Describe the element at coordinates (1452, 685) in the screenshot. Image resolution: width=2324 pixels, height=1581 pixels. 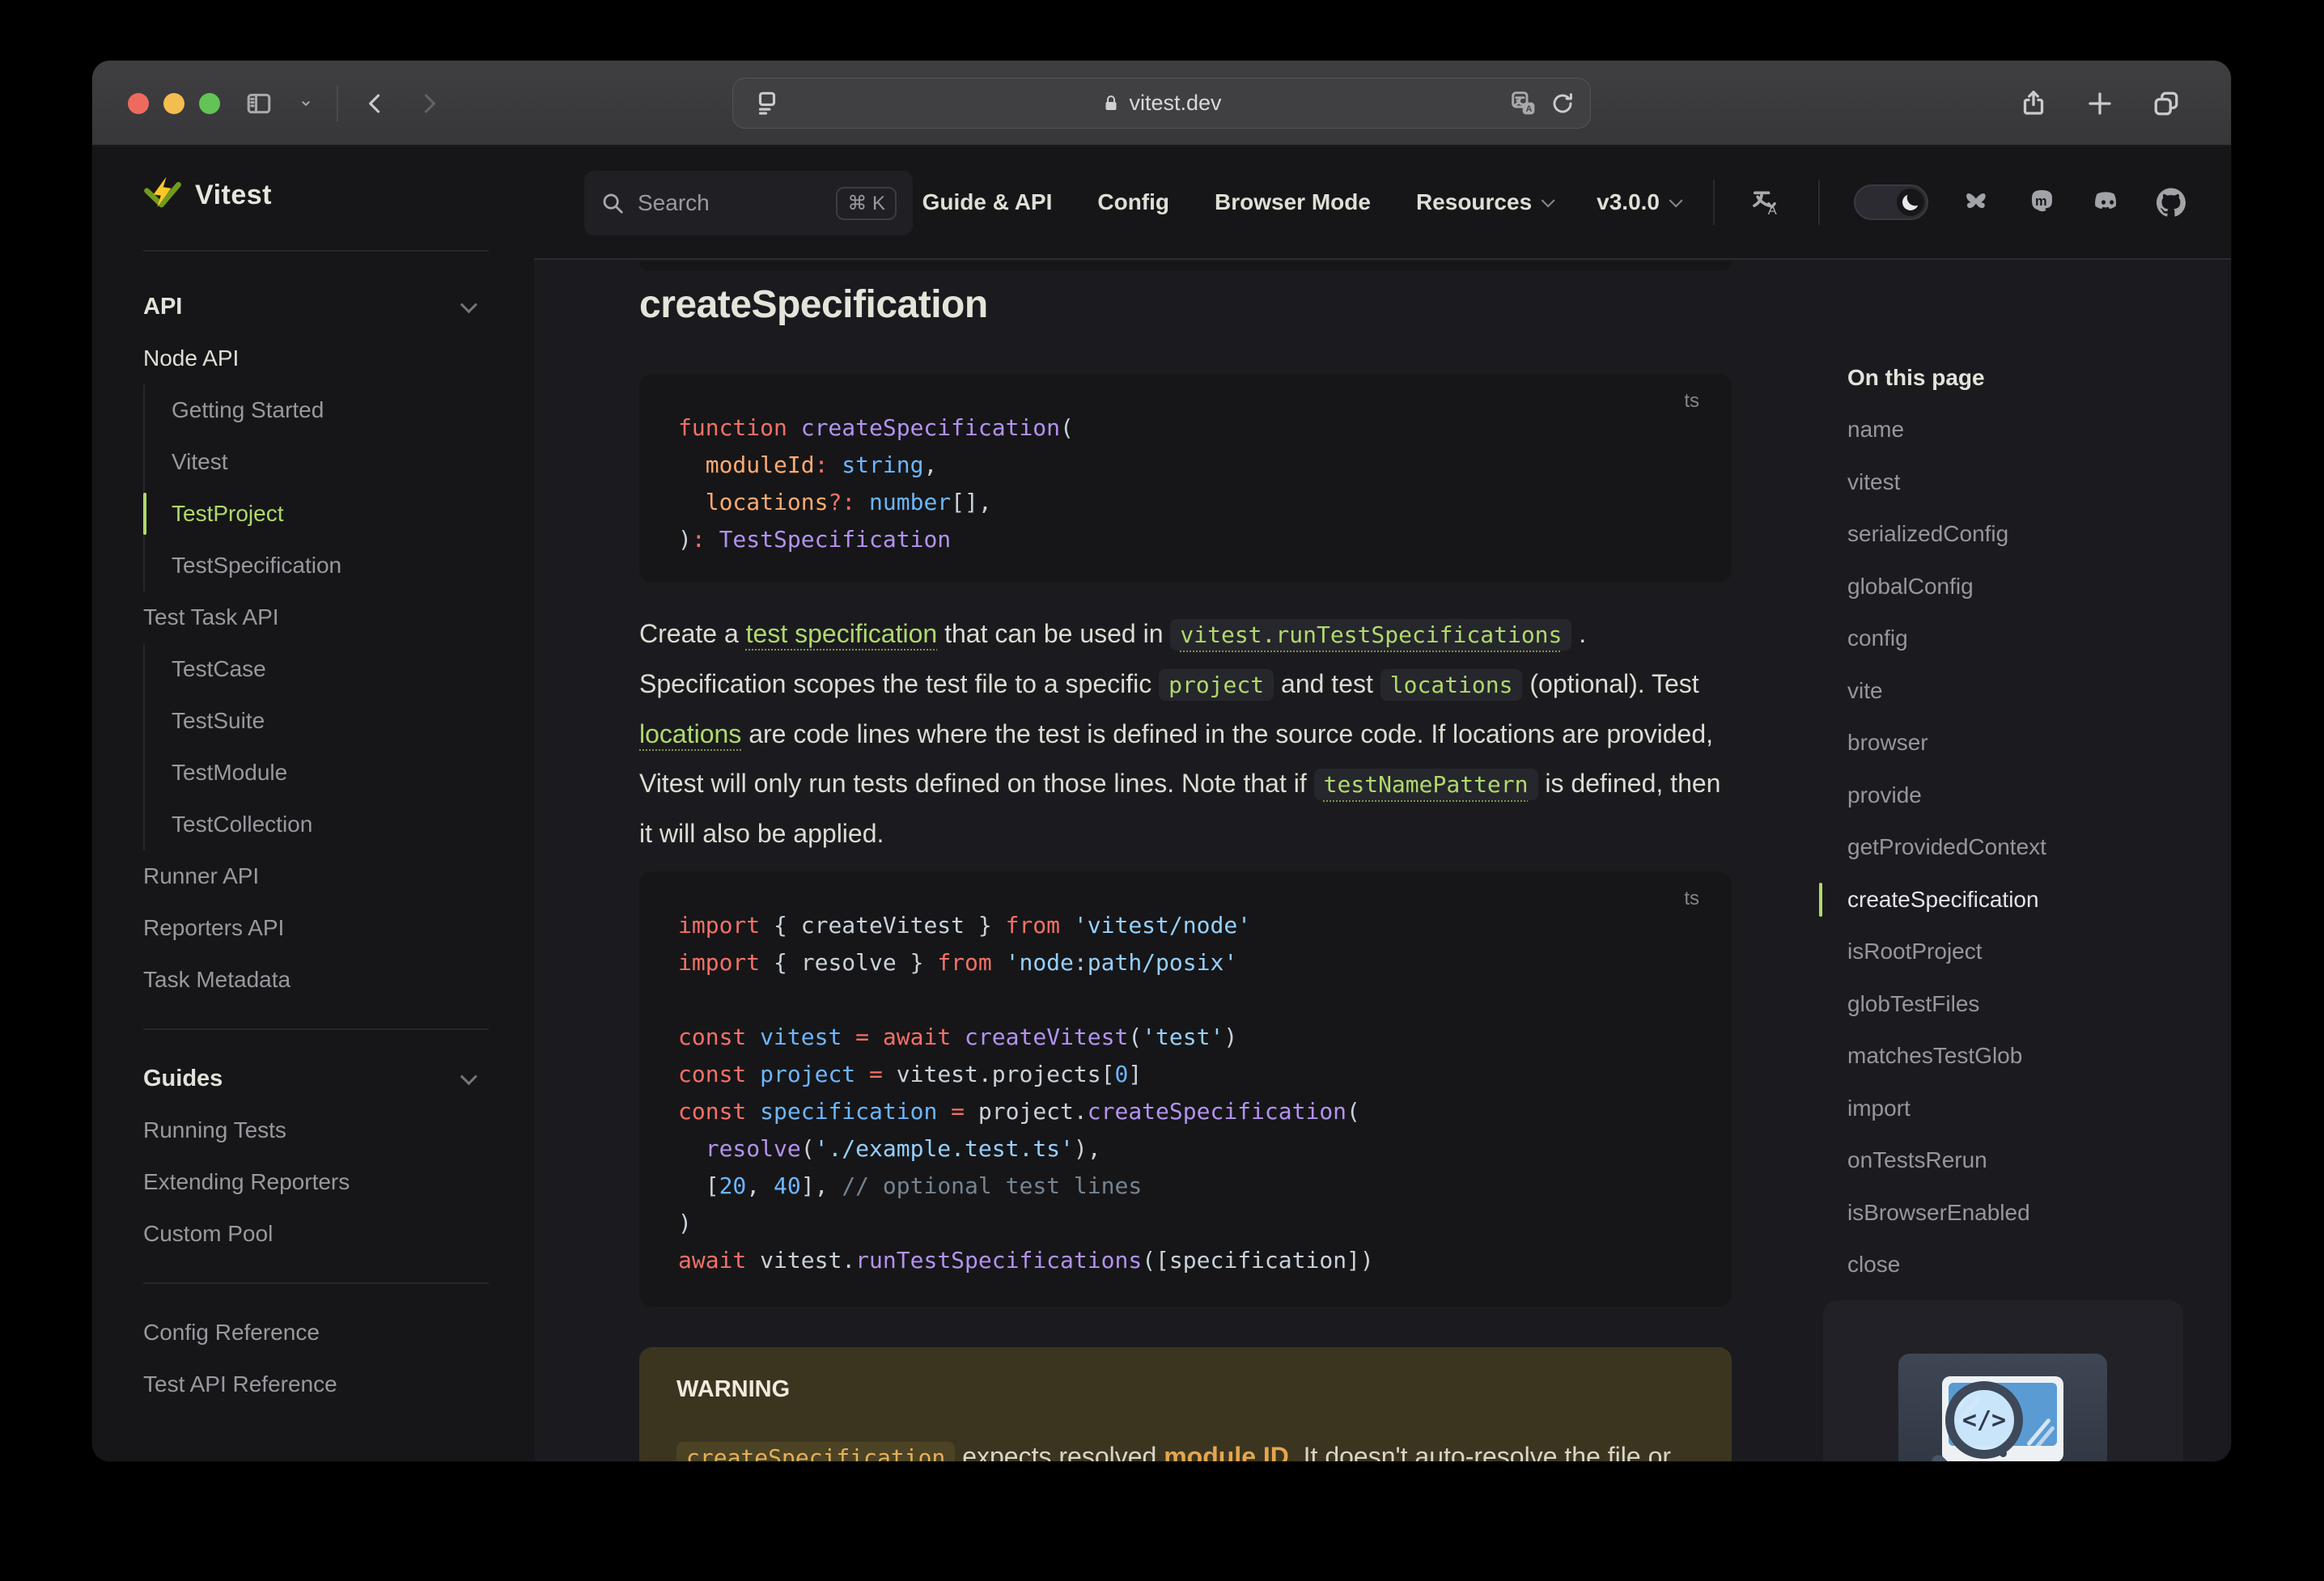
I see `locations-code: locations` at that location.